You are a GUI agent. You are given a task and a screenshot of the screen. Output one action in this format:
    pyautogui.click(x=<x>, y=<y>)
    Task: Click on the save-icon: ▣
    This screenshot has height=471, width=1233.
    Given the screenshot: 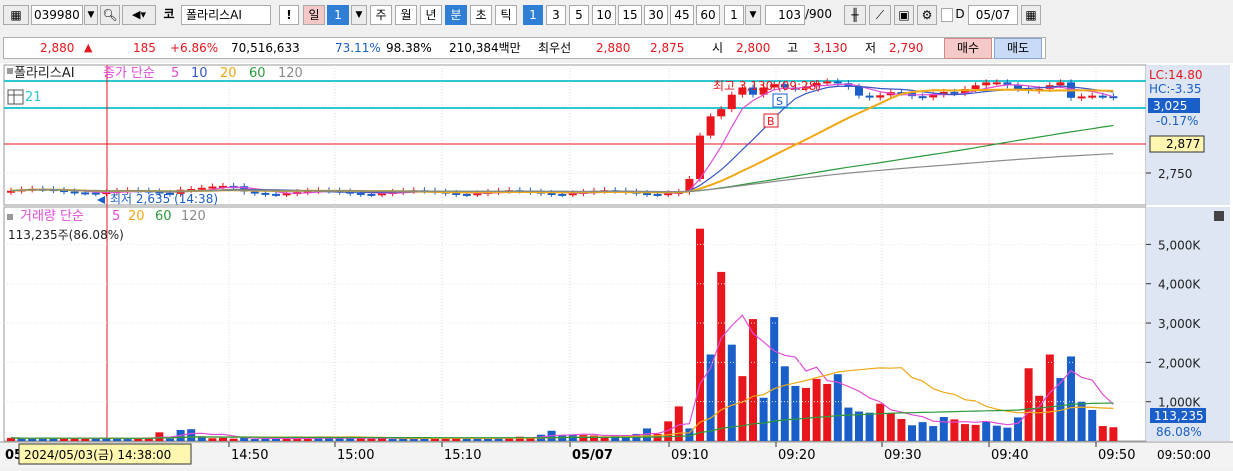 What is the action you would take?
    pyautogui.click(x=904, y=15)
    